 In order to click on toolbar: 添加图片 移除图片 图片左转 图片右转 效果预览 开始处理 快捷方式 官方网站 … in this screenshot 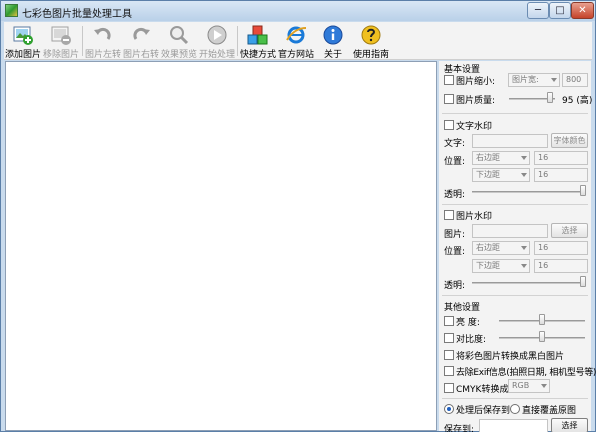, I will do `click(298, 41)`.